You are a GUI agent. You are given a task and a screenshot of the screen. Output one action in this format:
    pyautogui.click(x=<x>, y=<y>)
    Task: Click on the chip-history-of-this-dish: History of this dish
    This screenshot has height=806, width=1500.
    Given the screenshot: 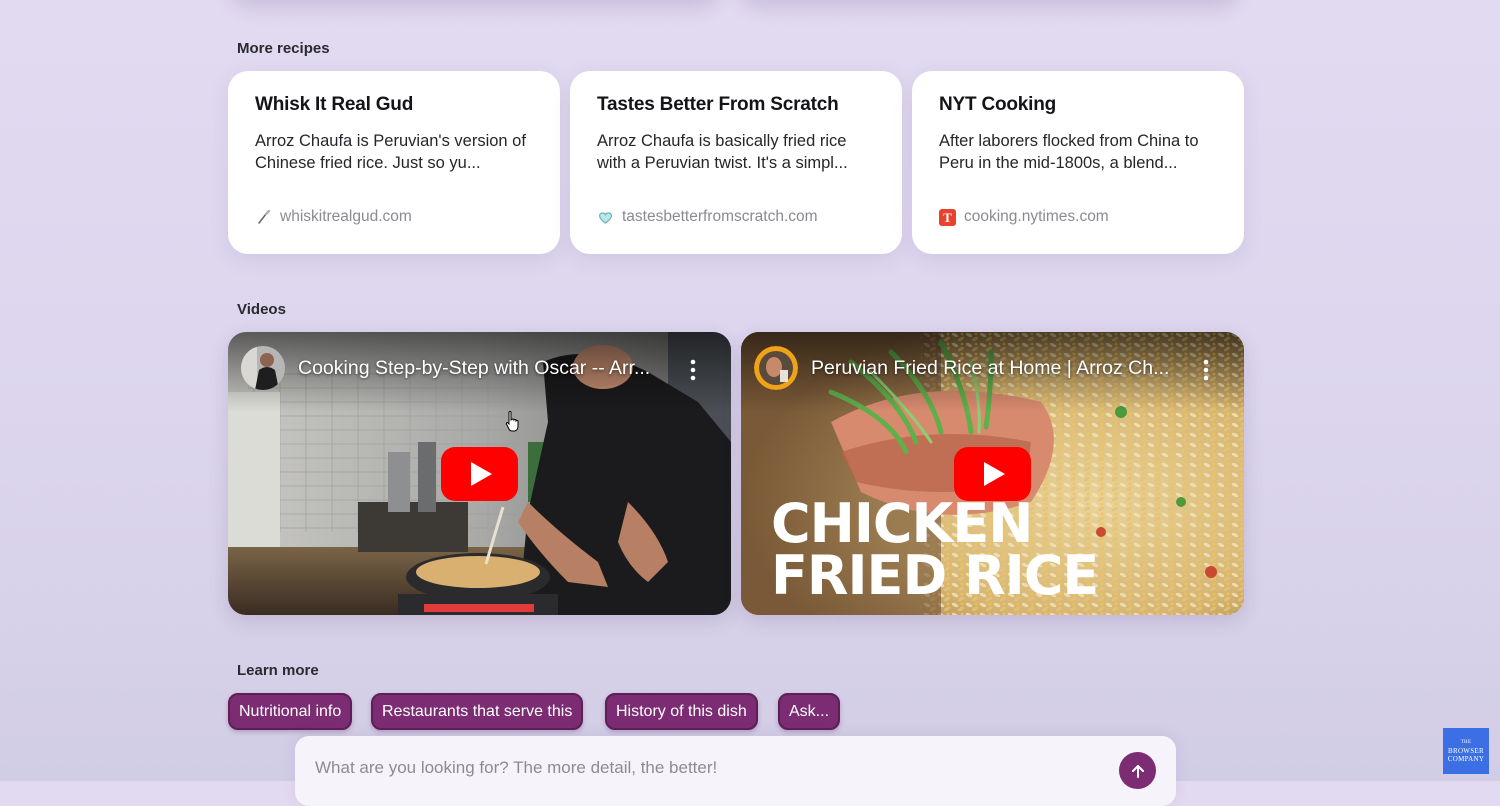 What is the action you would take?
    pyautogui.click(x=681, y=711)
    